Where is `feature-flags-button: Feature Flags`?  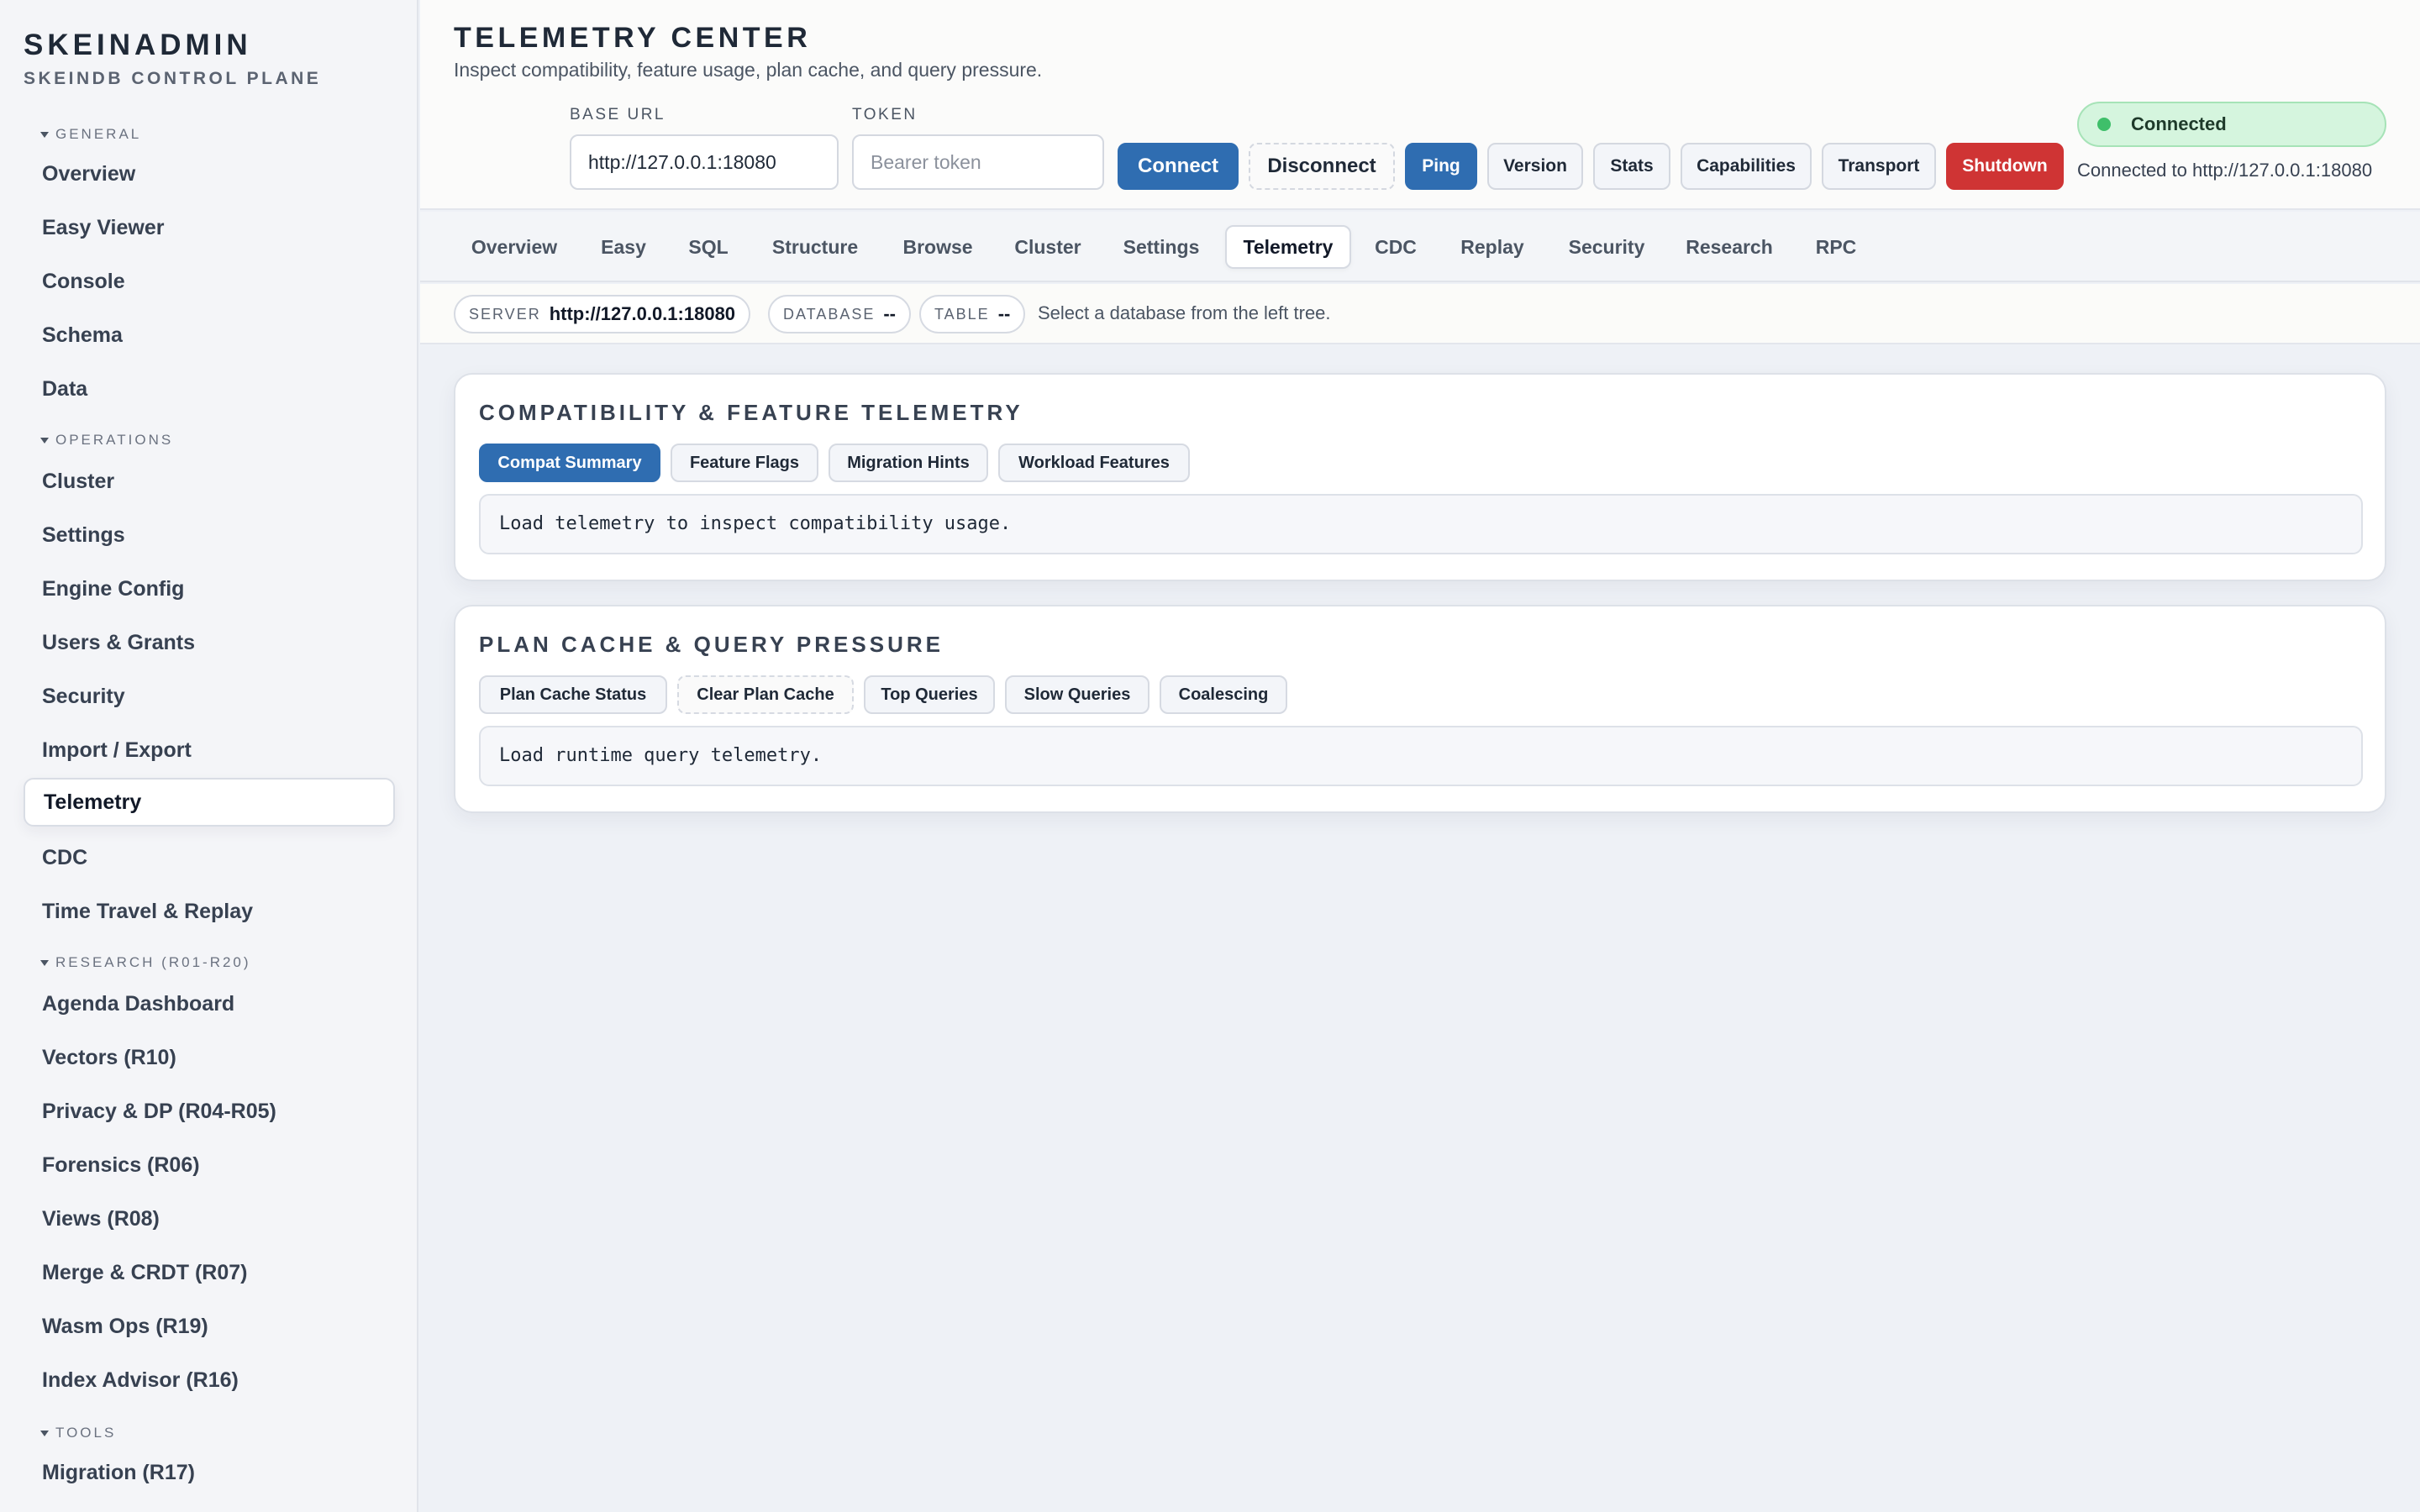 feature-flags-button: Feature Flags is located at coordinates (744, 463).